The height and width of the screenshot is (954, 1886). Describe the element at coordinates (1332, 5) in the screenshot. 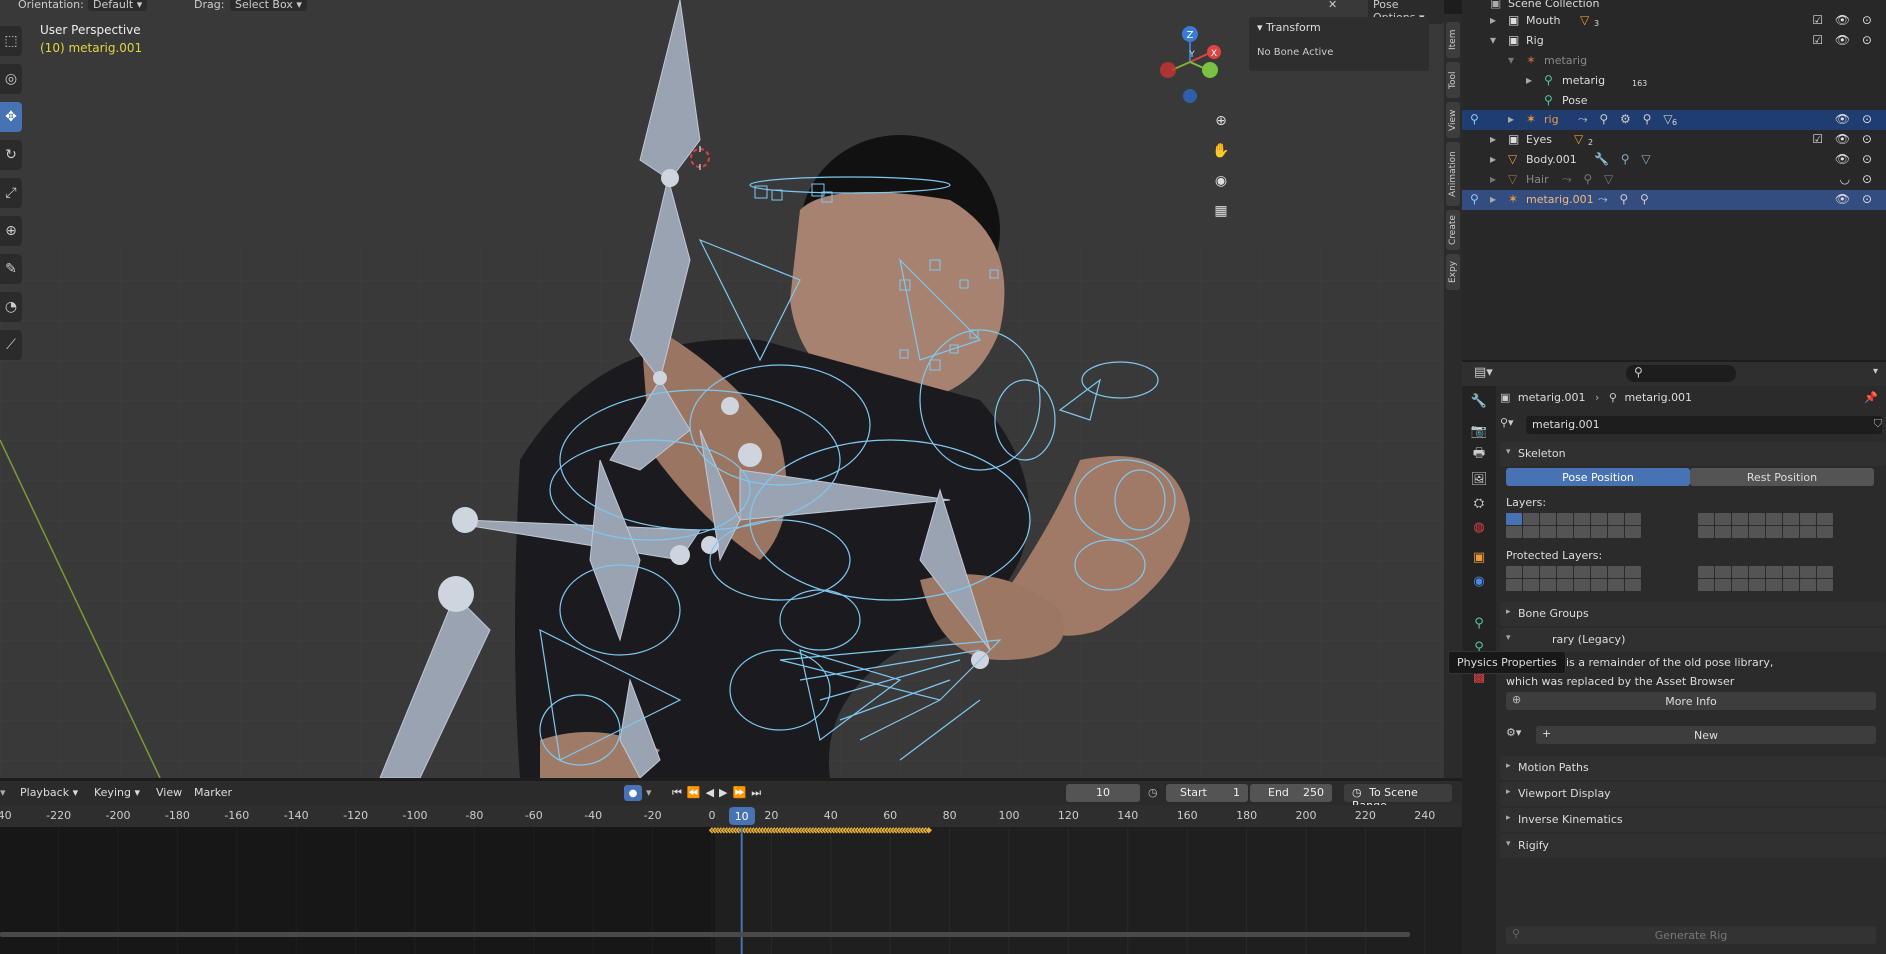

I see `close-icon: ✕` at that location.